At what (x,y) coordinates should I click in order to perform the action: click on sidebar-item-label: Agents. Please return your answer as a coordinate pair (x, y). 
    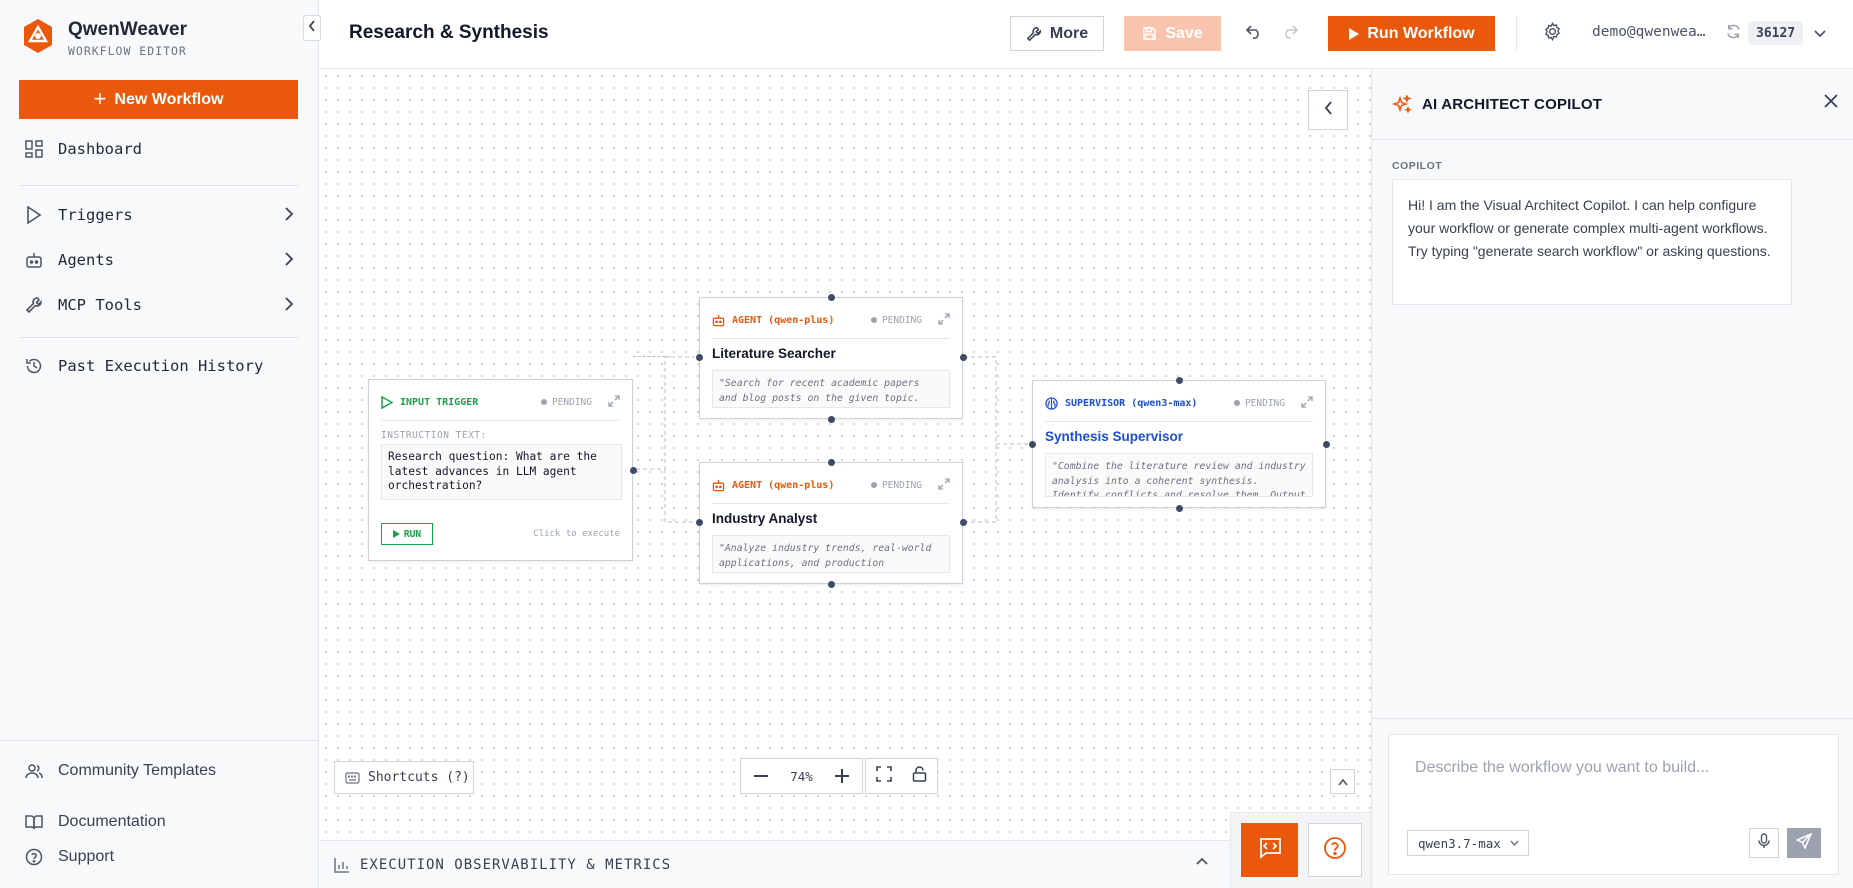
    Looking at the image, I should click on (86, 260).